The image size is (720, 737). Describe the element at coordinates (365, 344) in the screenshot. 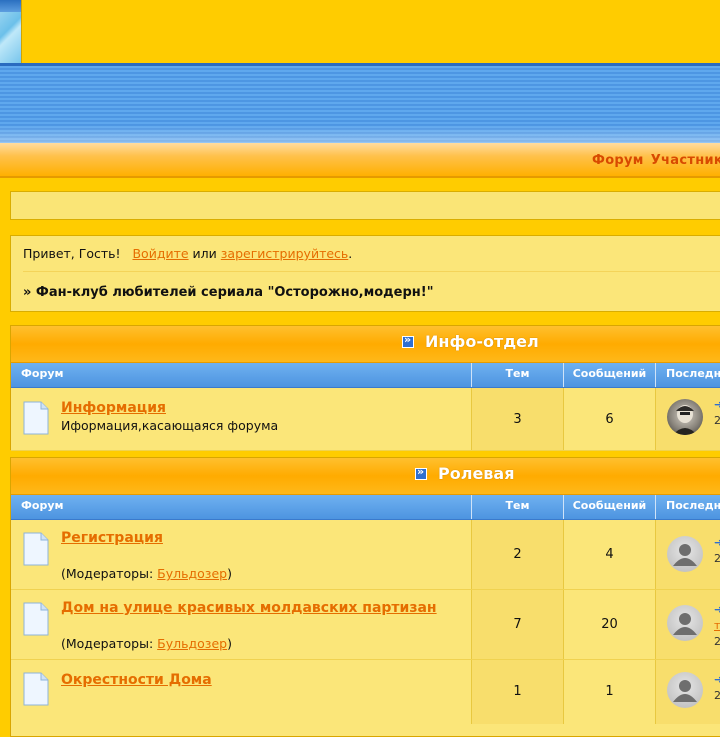

I see `category-header: Инфо-отдел` at that location.